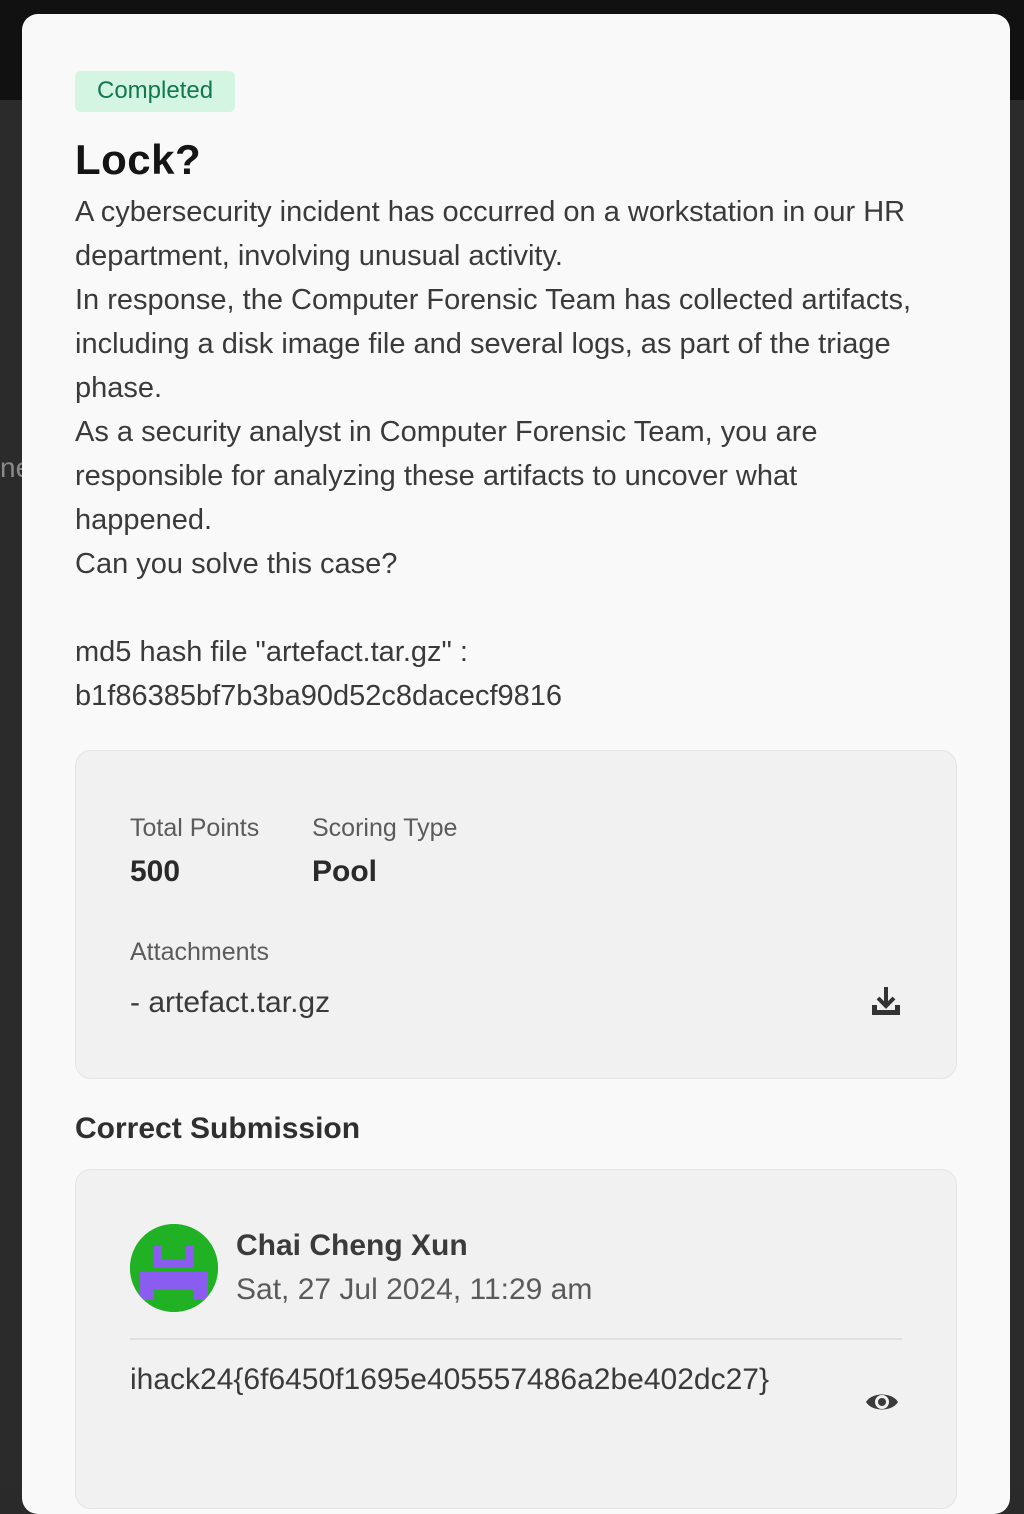  Describe the element at coordinates (352, 1245) in the screenshot. I see `submitter-name: Chai Cheng Xun` at that location.